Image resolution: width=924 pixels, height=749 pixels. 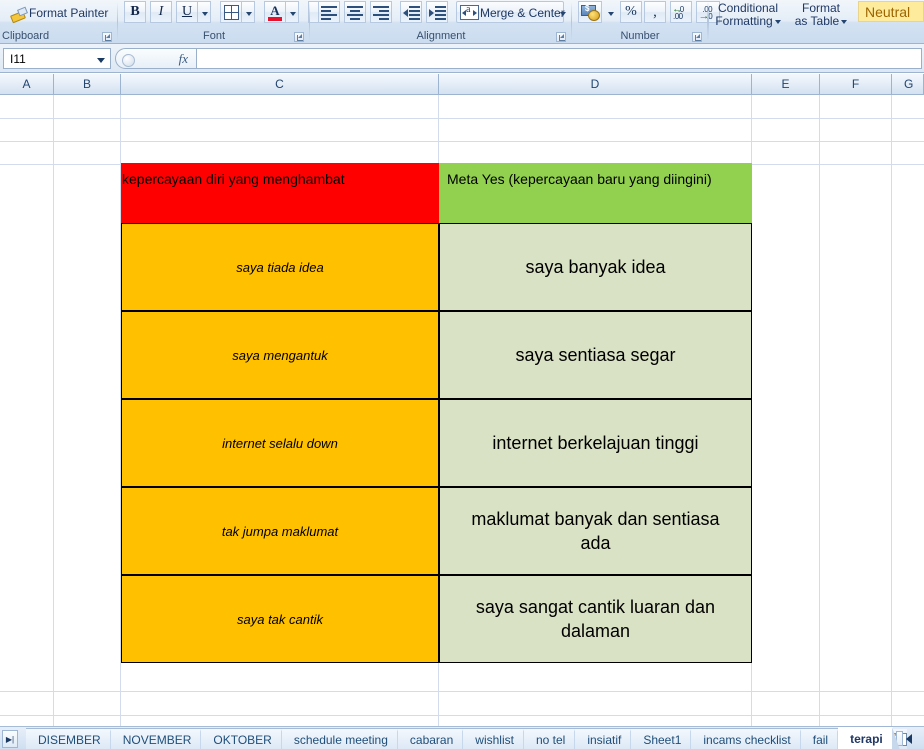 I want to click on column-header-g: G, so click(x=908, y=84).